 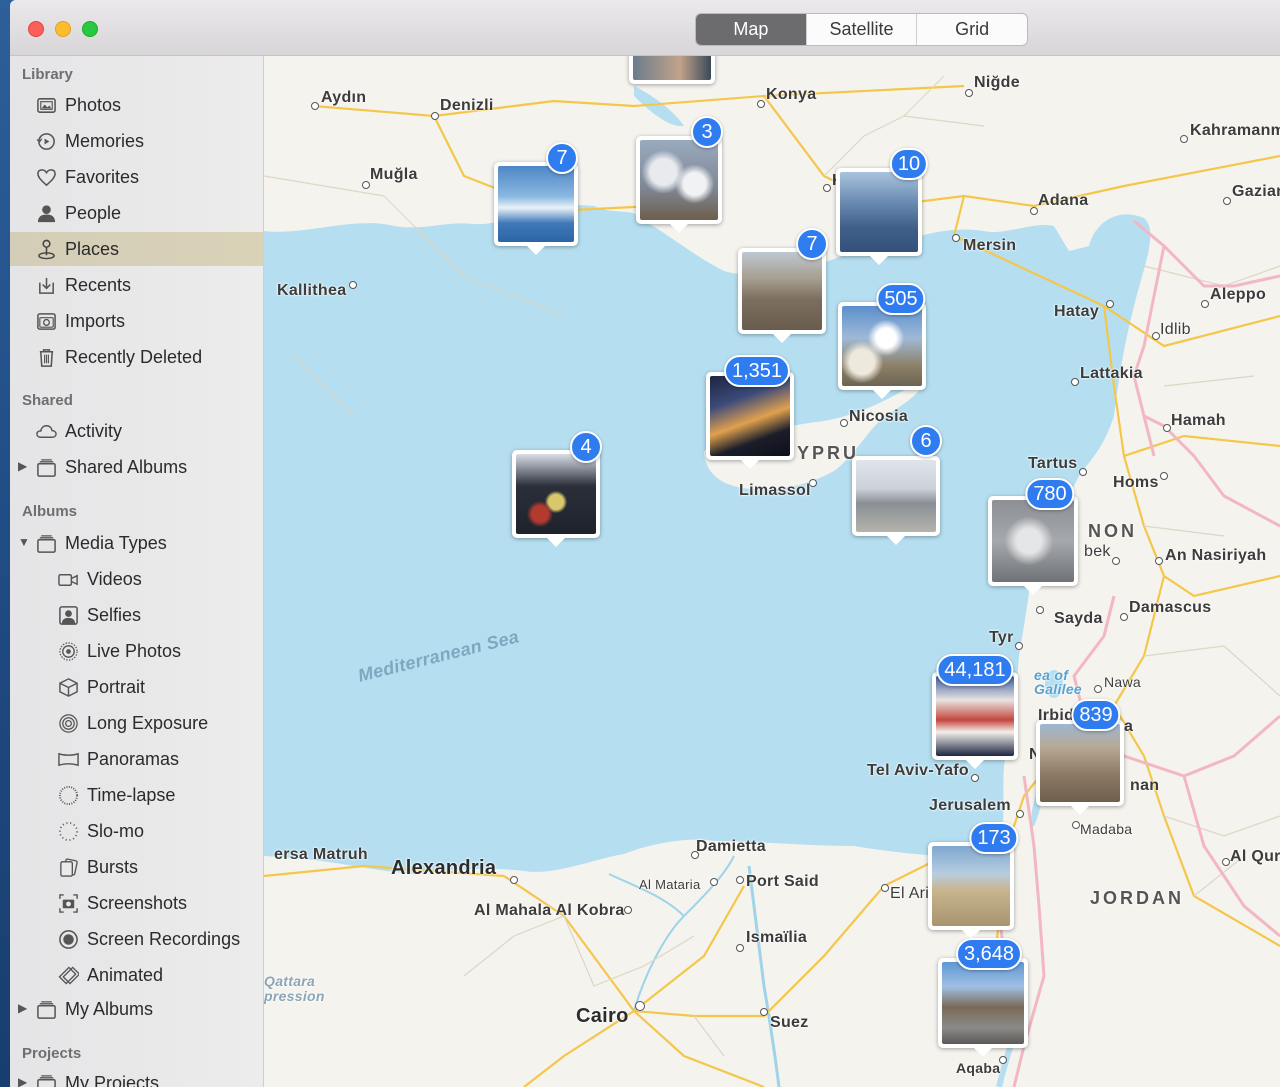 What do you see at coordinates (975, 716) in the screenshot?
I see `cluster-thumbnail` at bounding box center [975, 716].